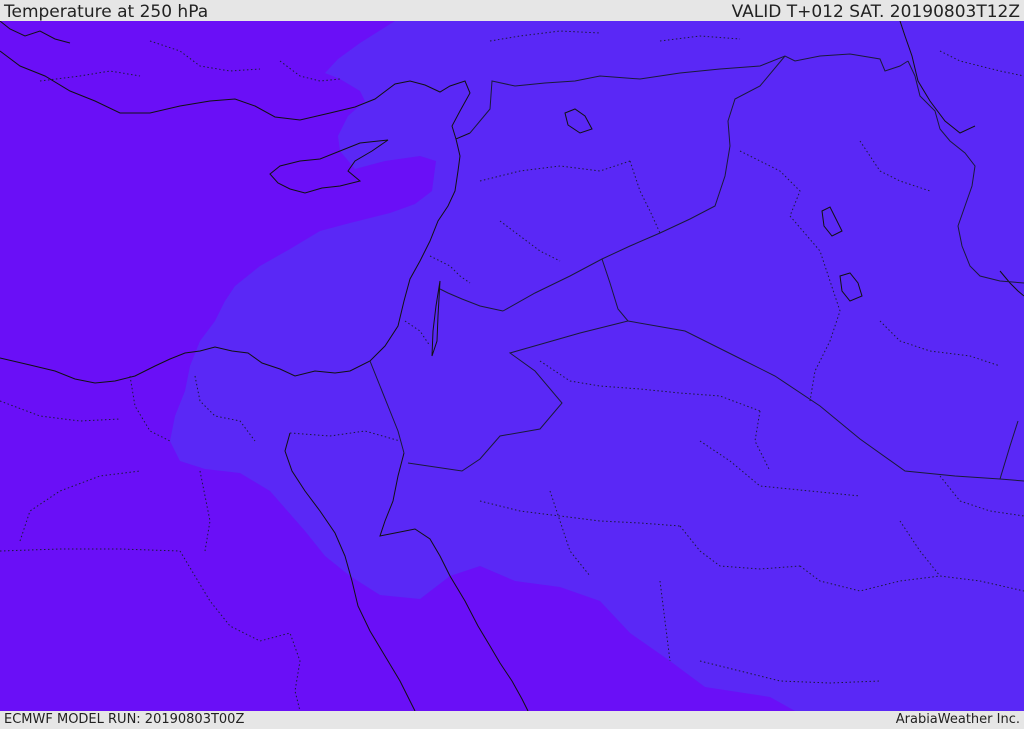  What do you see at coordinates (957, 719) in the screenshot?
I see `credit-label: ArabiaWeather Inc.` at bounding box center [957, 719].